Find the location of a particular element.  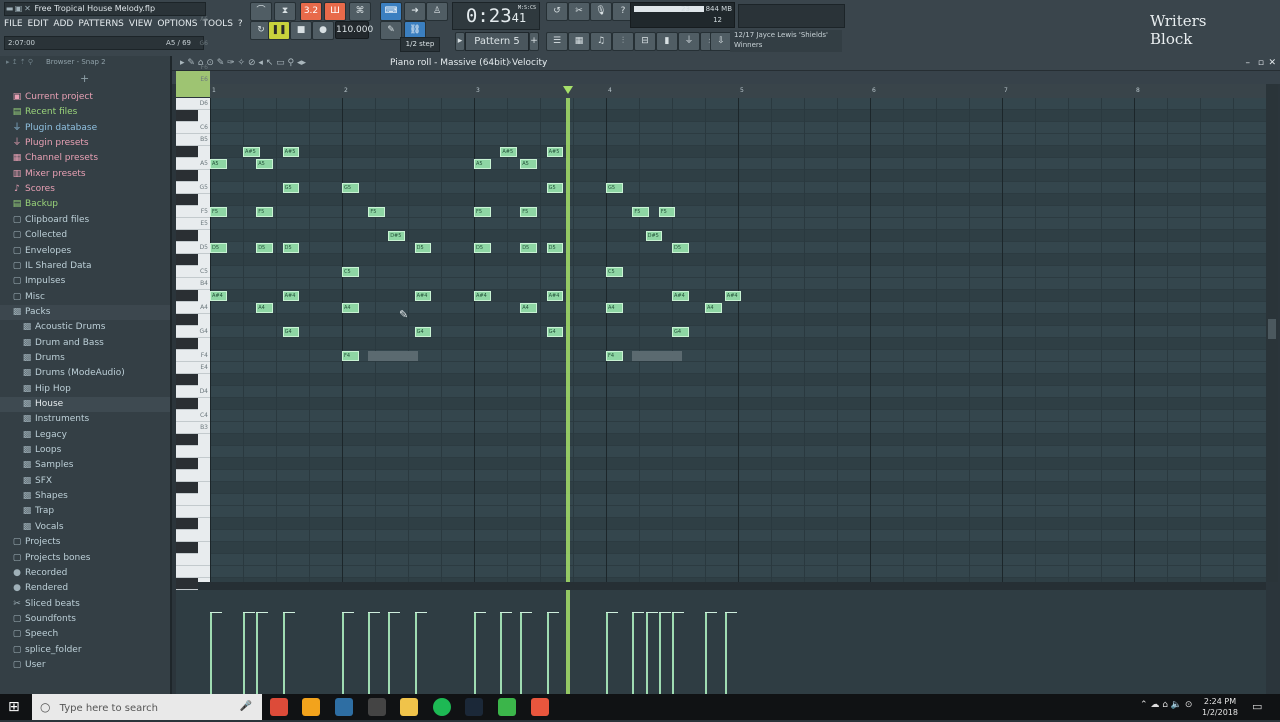

browser-item: ▢ Speech is located at coordinates (85, 634).